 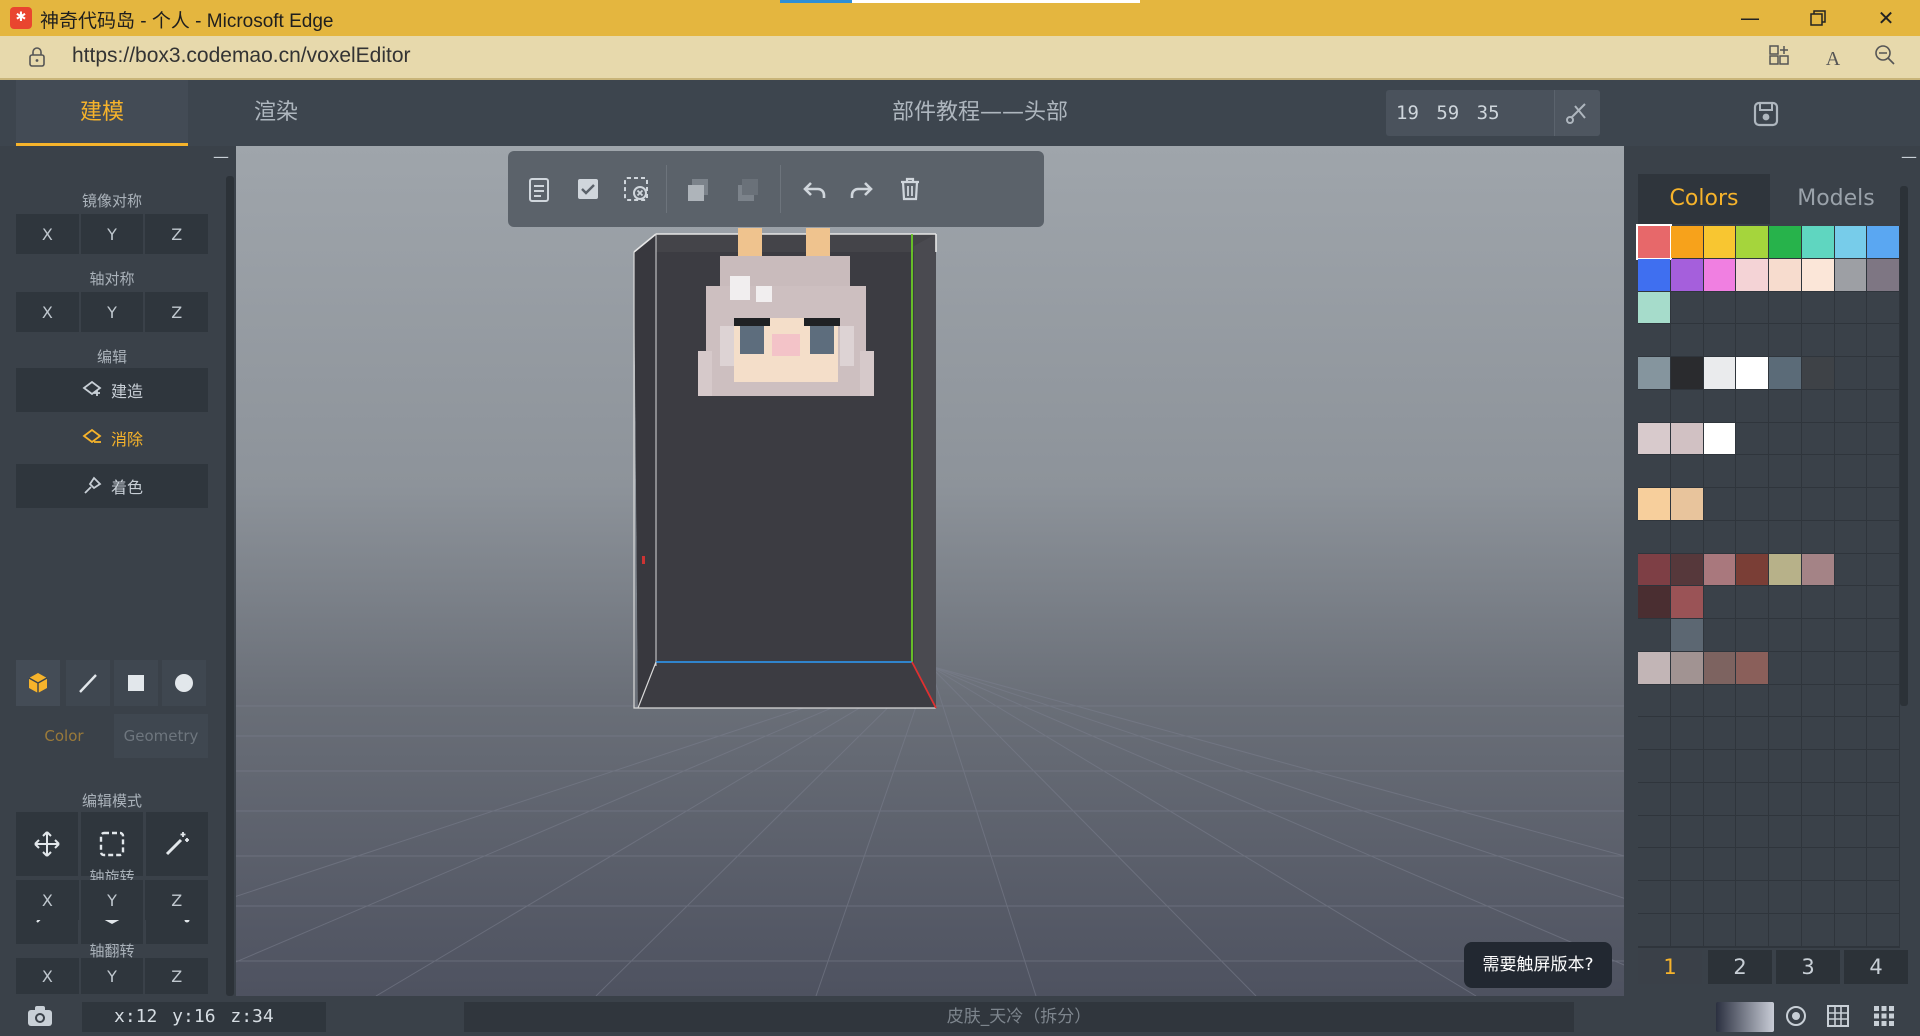 What do you see at coordinates (588, 189) in the screenshot?
I see `paste-icon` at bounding box center [588, 189].